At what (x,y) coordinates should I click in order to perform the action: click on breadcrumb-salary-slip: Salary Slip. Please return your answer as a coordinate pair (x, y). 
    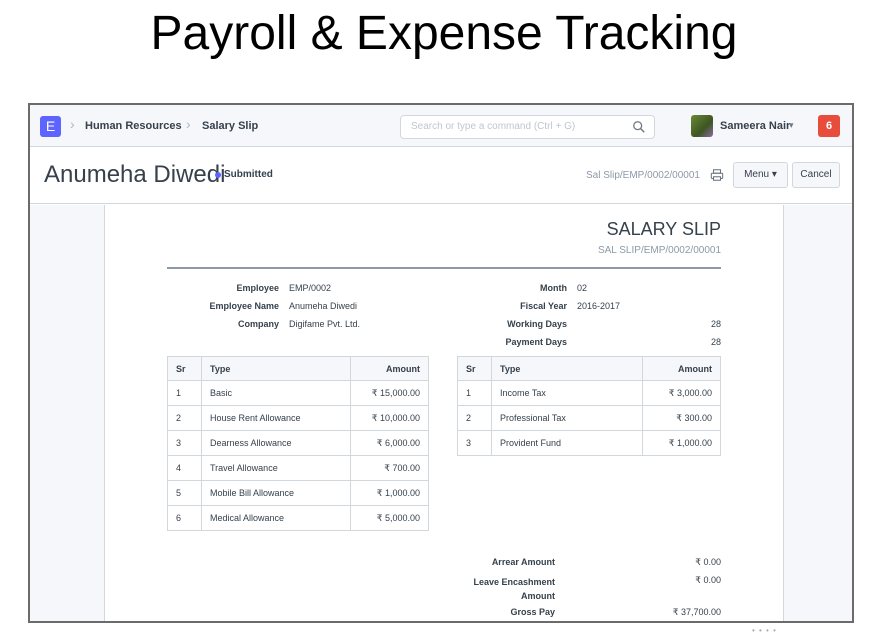
    Looking at the image, I should click on (230, 126).